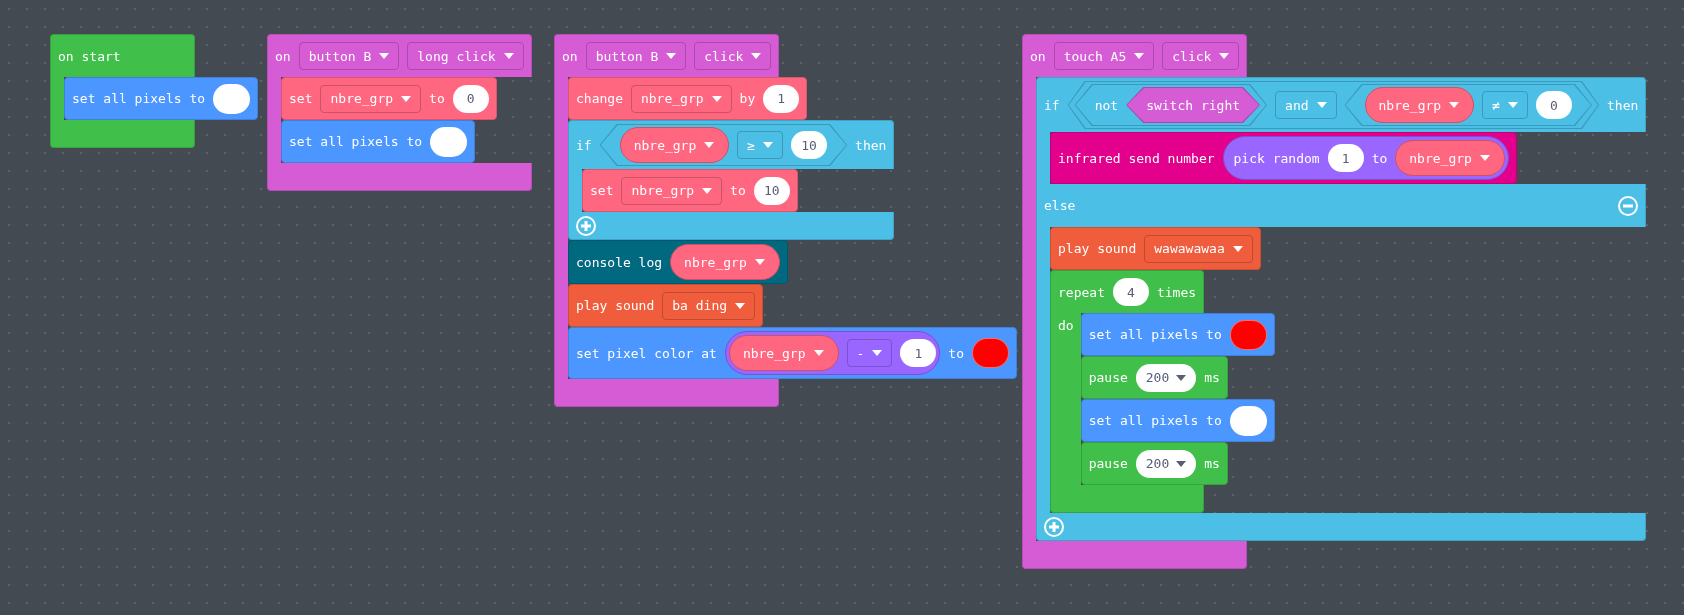 The image size is (1684, 615). What do you see at coordinates (465, 56) in the screenshot?
I see `dropdown: long click` at bounding box center [465, 56].